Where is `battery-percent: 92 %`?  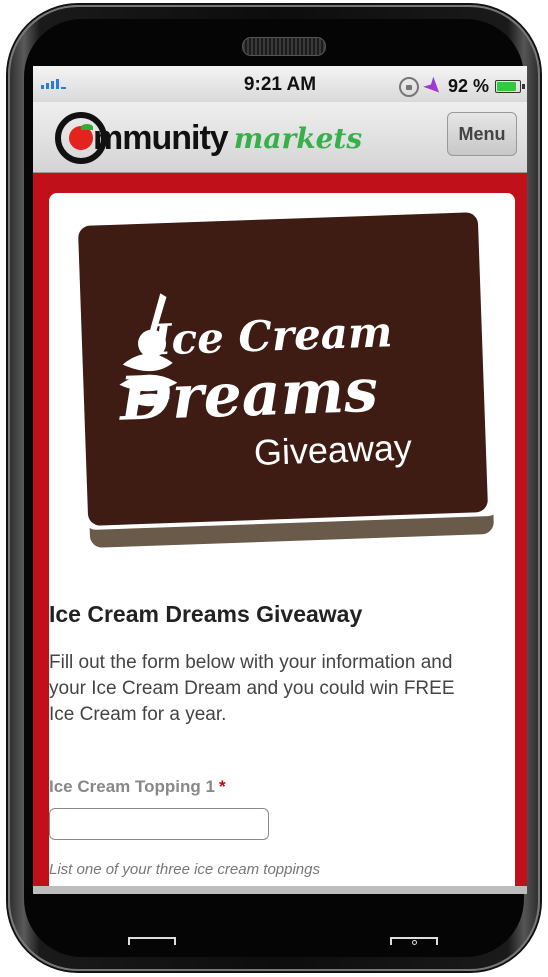
battery-percent: 92 % is located at coordinates (468, 86).